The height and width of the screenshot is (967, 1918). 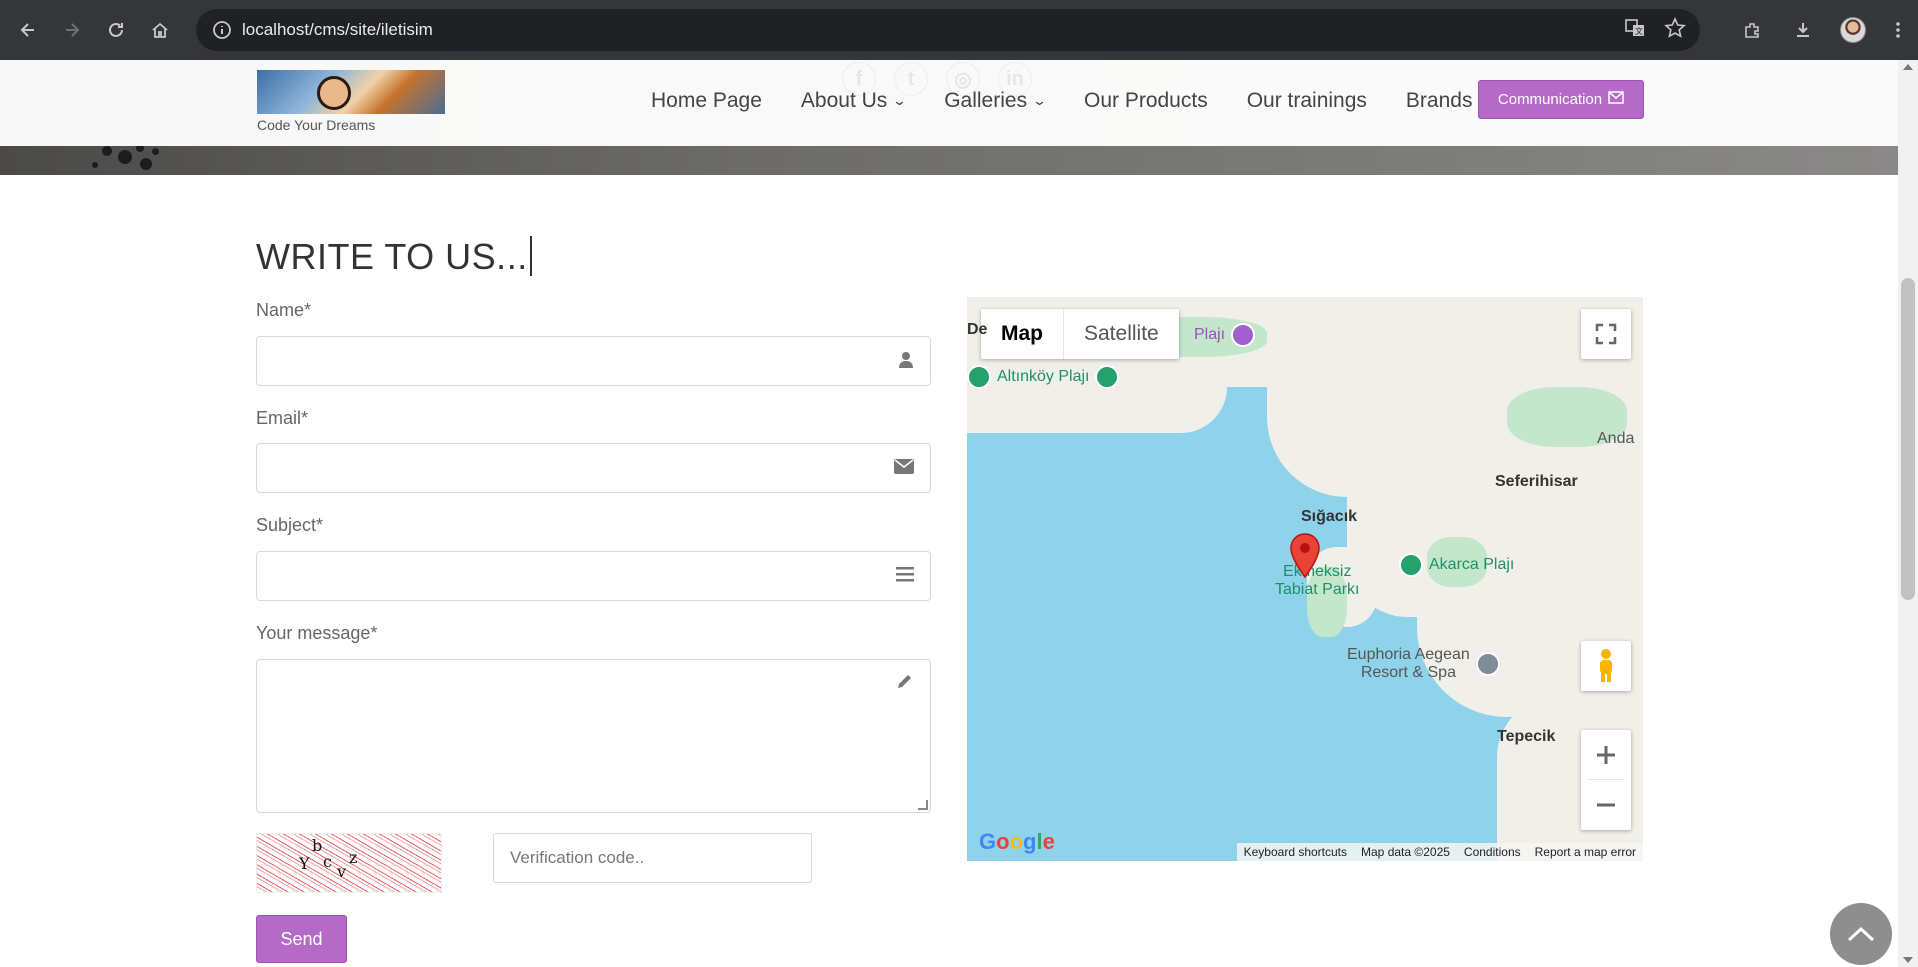 What do you see at coordinates (316, 125) in the screenshot?
I see `site-tagline: Code Your Dreams` at bounding box center [316, 125].